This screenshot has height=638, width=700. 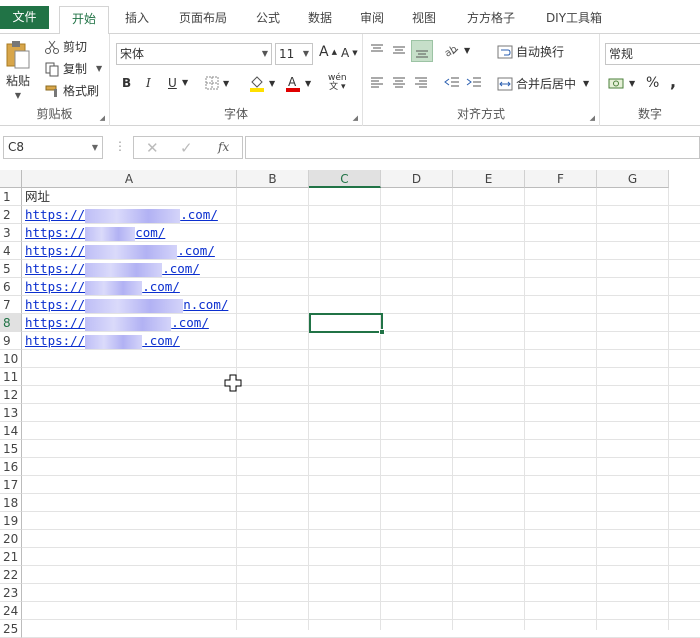 What do you see at coordinates (422, 51) in the screenshot?
I see `align-bottom-icon` at bounding box center [422, 51].